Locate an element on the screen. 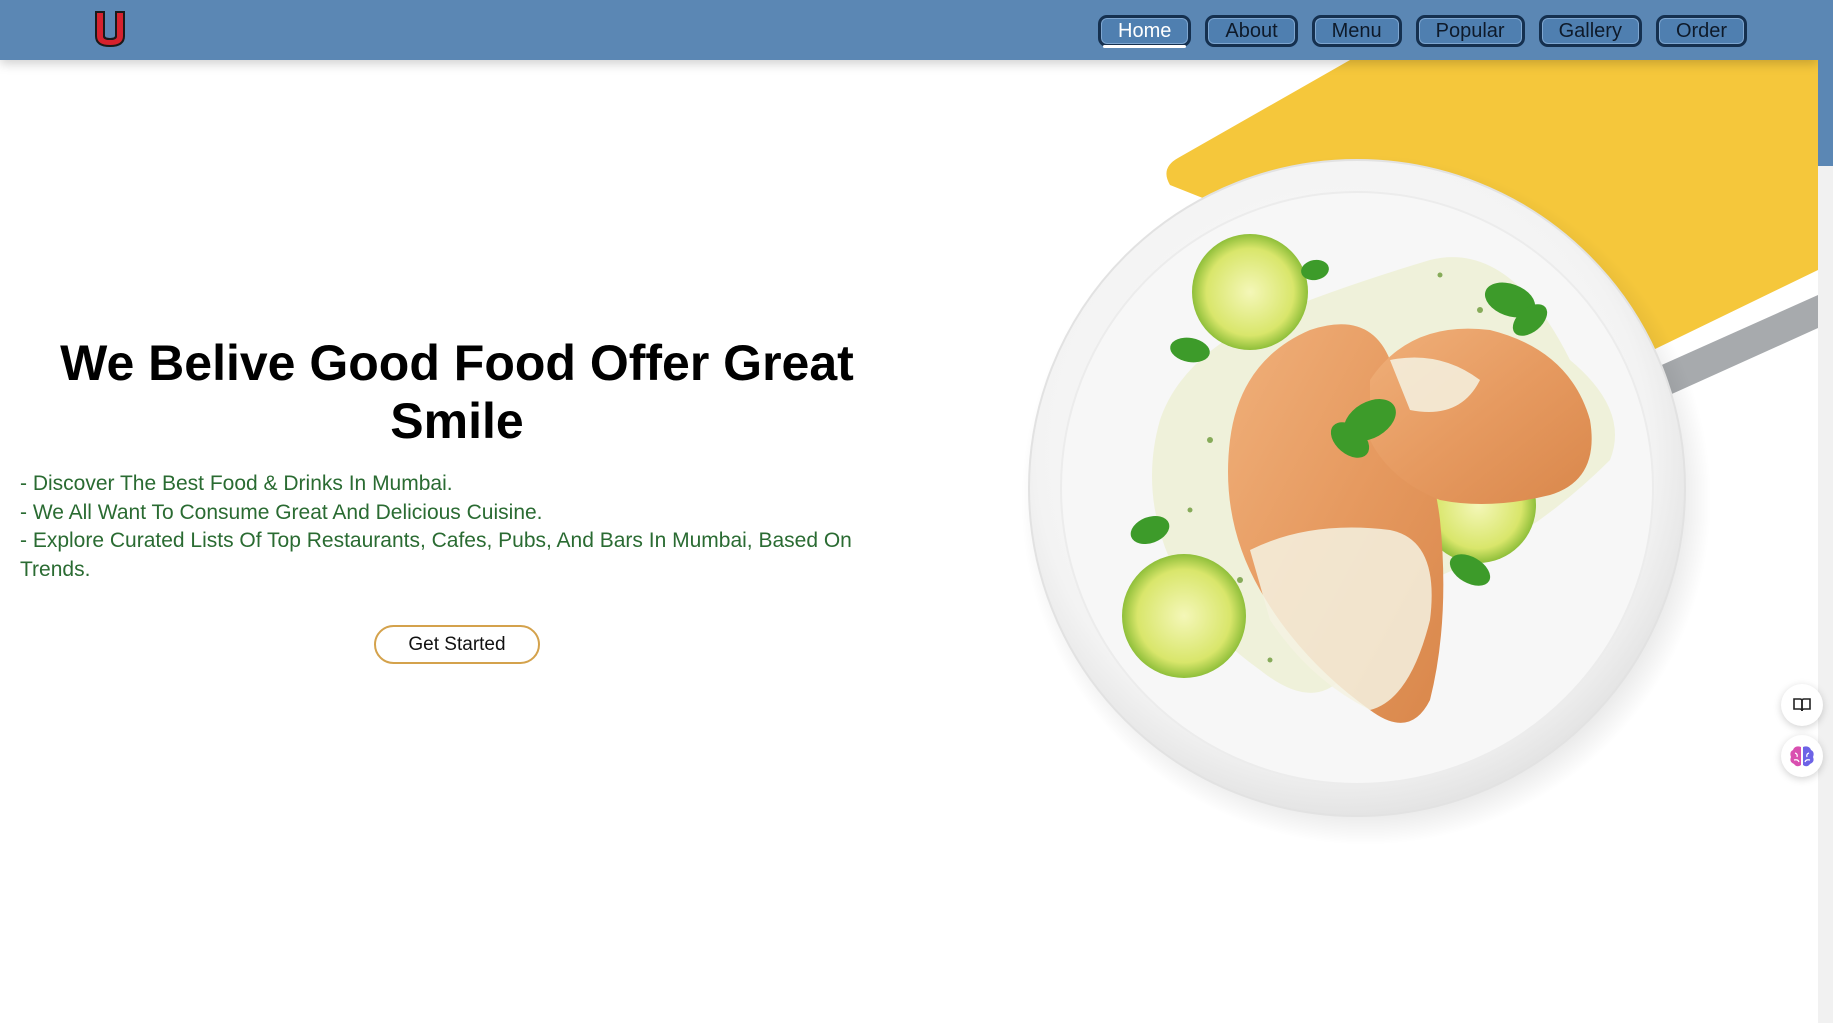 The width and height of the screenshot is (1833, 1023). assistant-button is located at coordinates (1802, 756).